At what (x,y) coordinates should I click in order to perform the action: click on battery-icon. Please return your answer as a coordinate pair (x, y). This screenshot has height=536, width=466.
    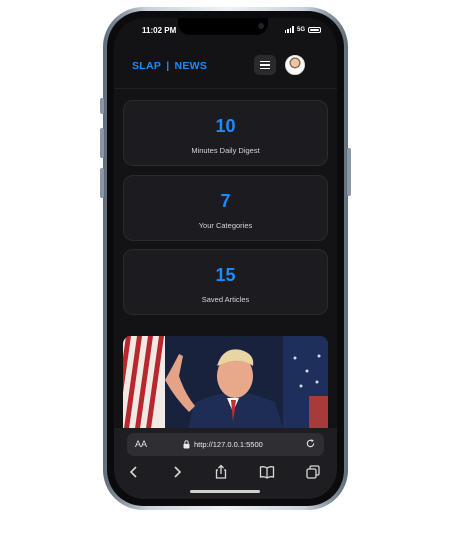
    Looking at the image, I should click on (314, 29).